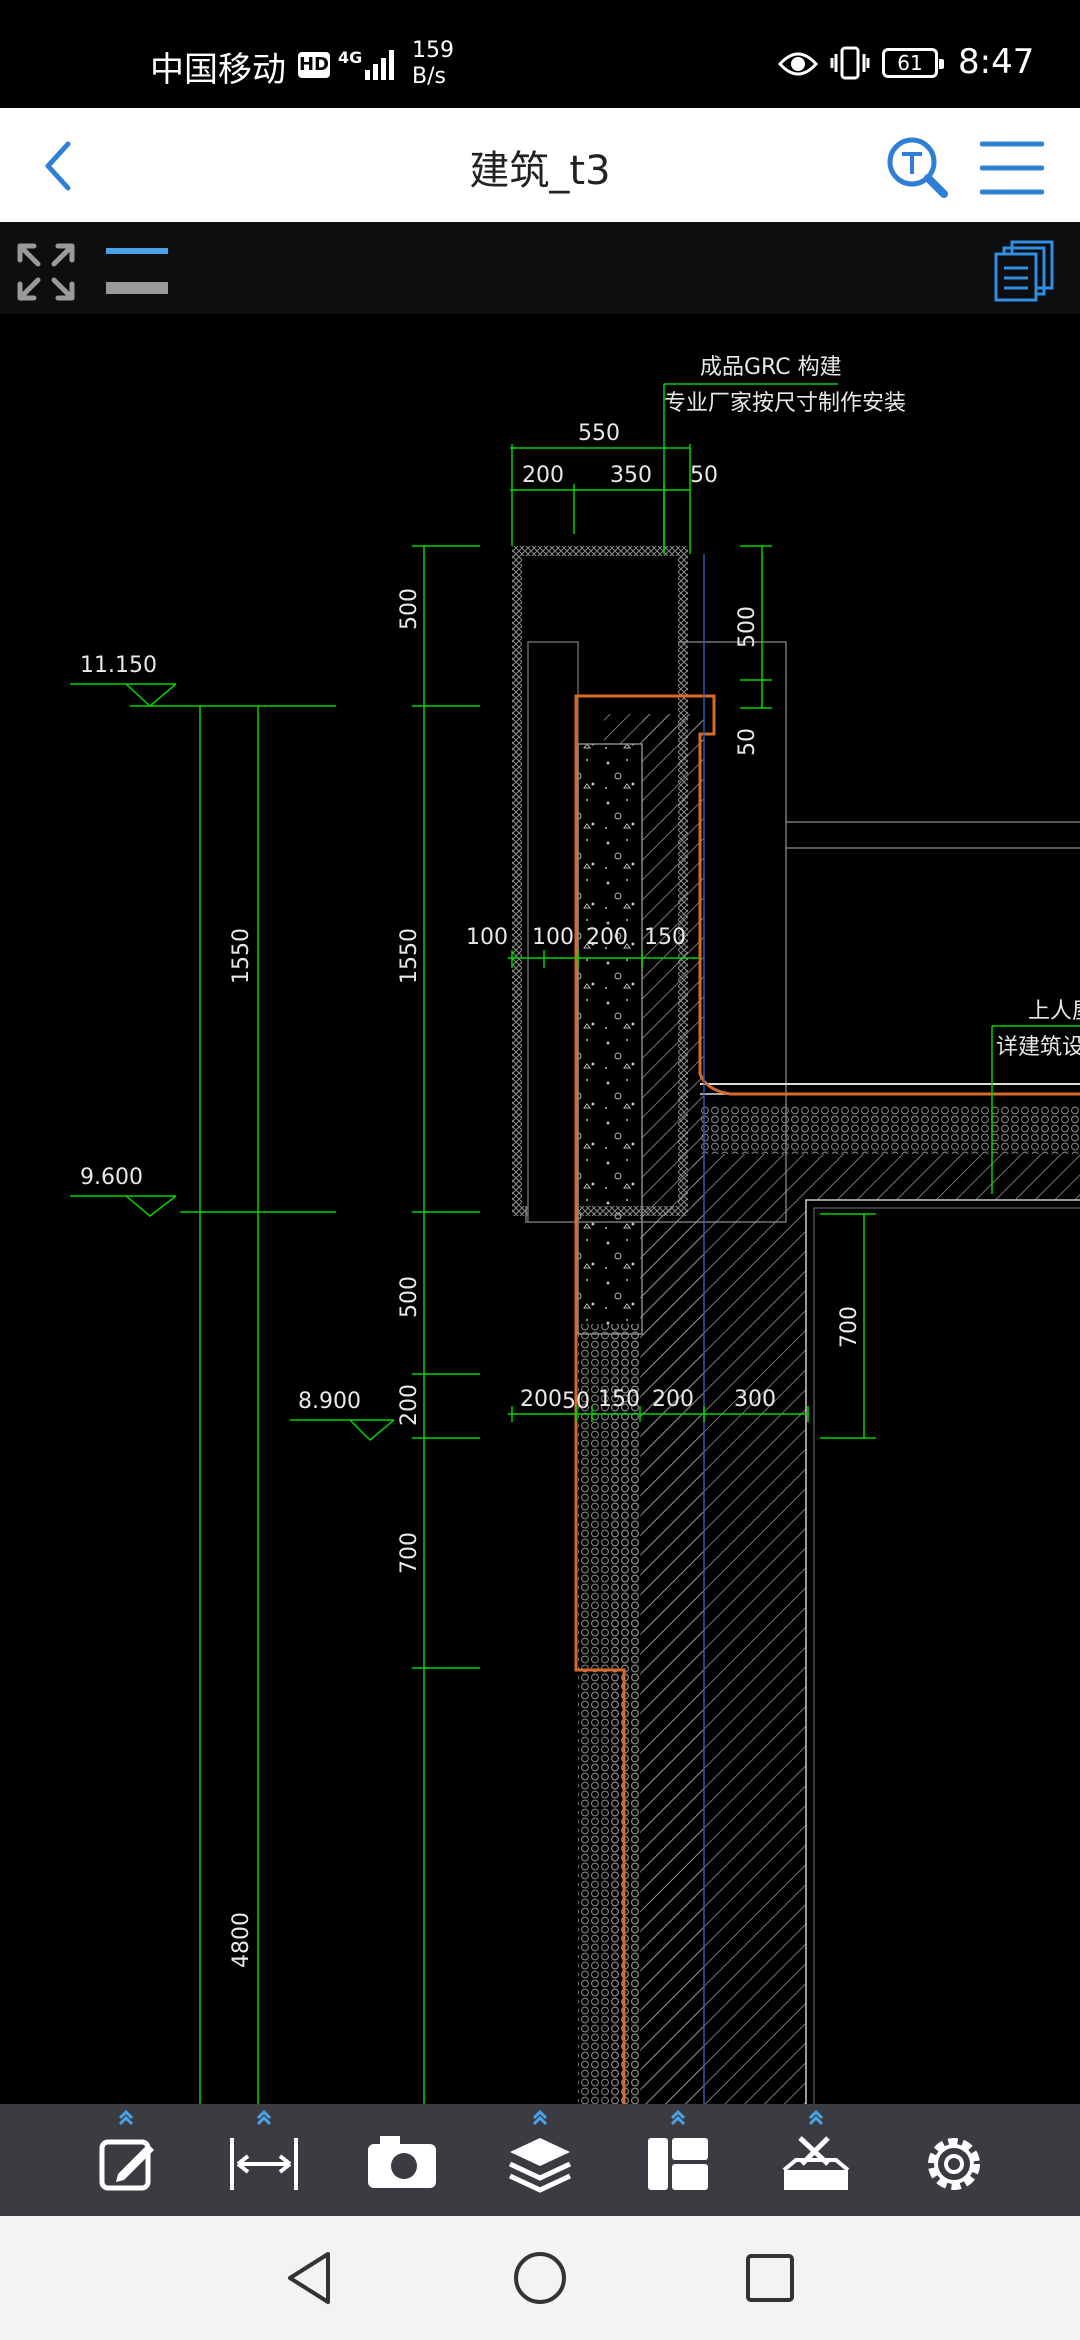 The image size is (1080, 2340). I want to click on clock: 8:47, so click(996, 62).